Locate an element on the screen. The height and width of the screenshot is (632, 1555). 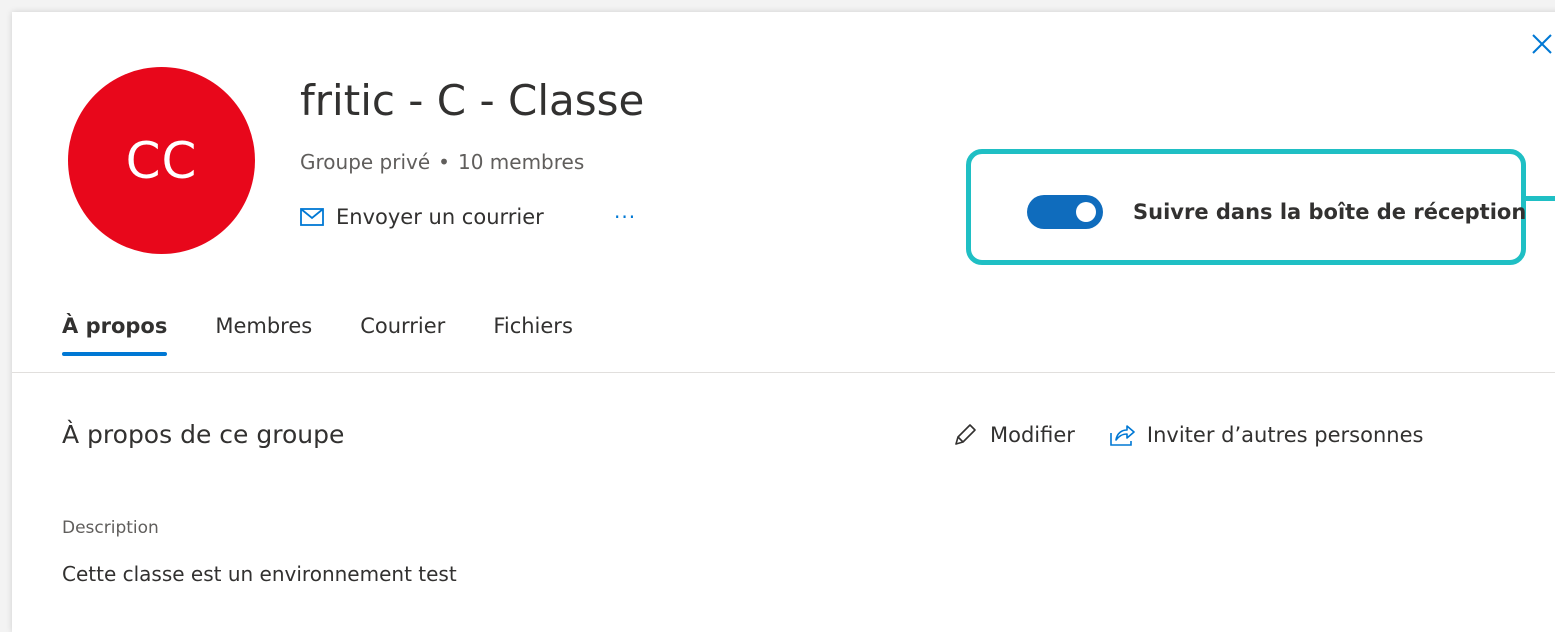
group-type: Groupe privé is located at coordinates (365, 162).